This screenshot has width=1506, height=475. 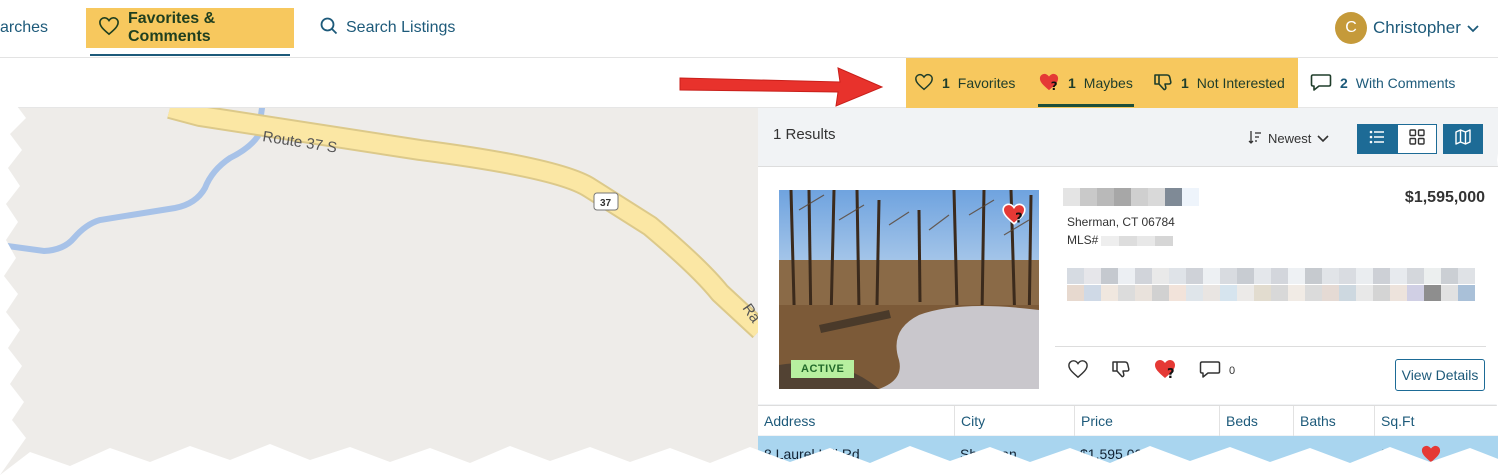 What do you see at coordinates (1444, 197) in the screenshot?
I see `listing-price: $1,595,000` at bounding box center [1444, 197].